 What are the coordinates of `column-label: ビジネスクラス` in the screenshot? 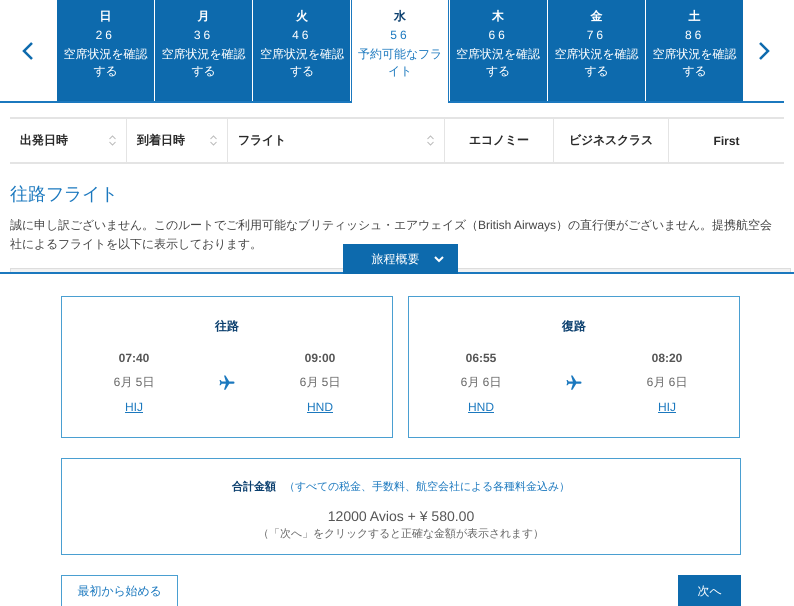 It's located at (611, 140).